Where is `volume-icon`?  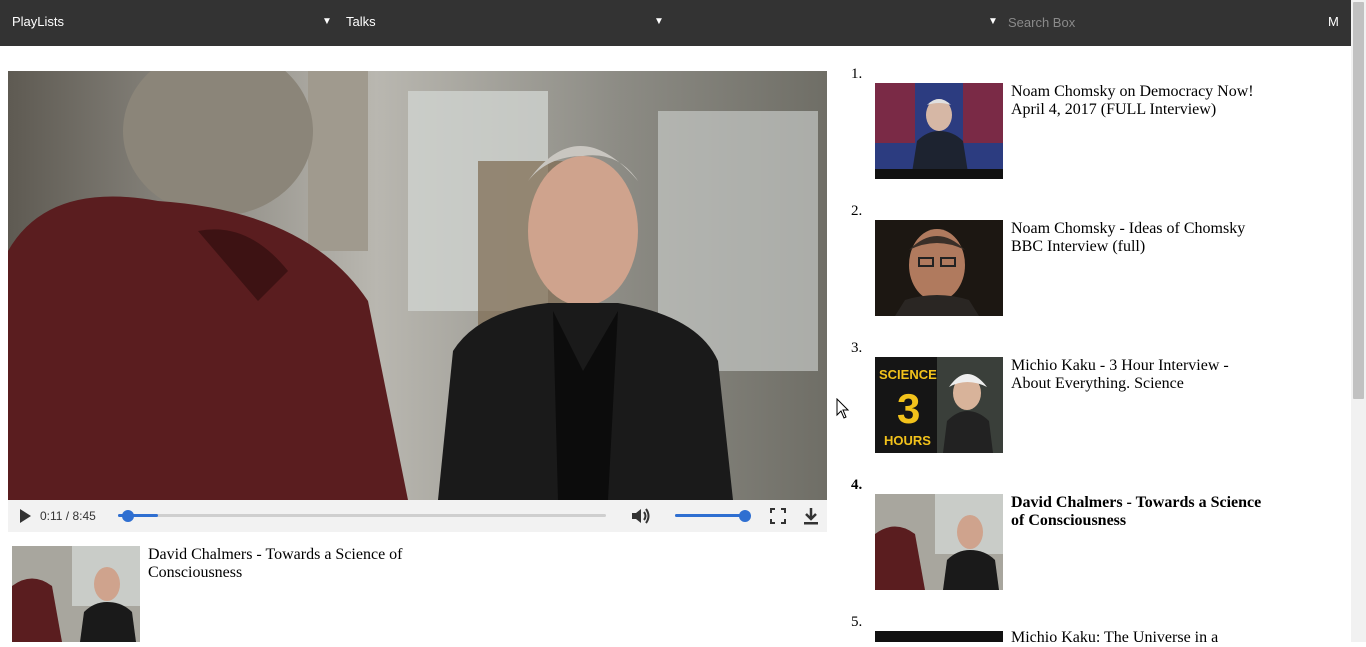
volume-icon is located at coordinates (641, 516).